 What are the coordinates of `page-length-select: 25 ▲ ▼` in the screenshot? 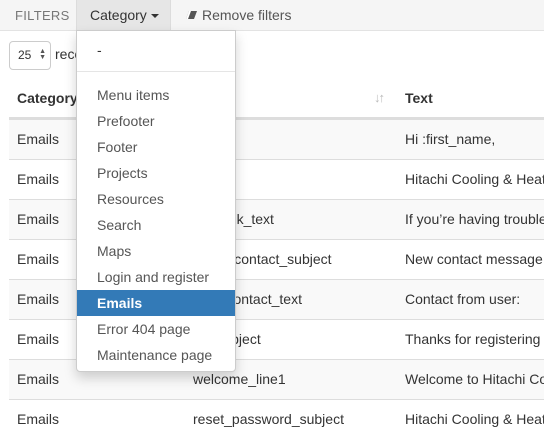 It's located at (30, 55).